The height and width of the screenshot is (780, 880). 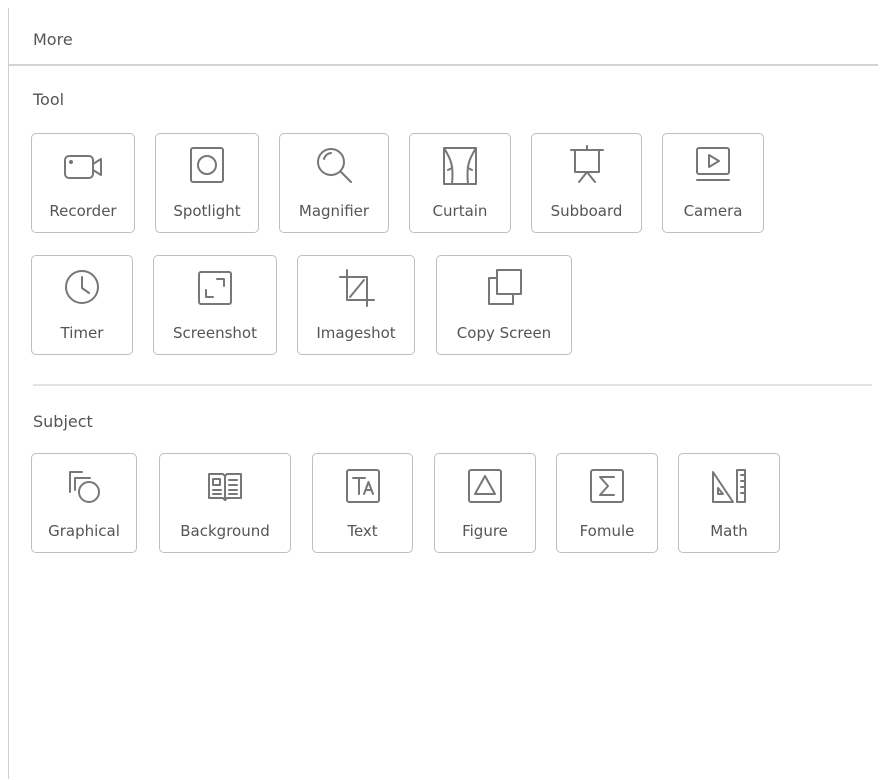 What do you see at coordinates (452, 385) in the screenshot?
I see `section-divider` at bounding box center [452, 385].